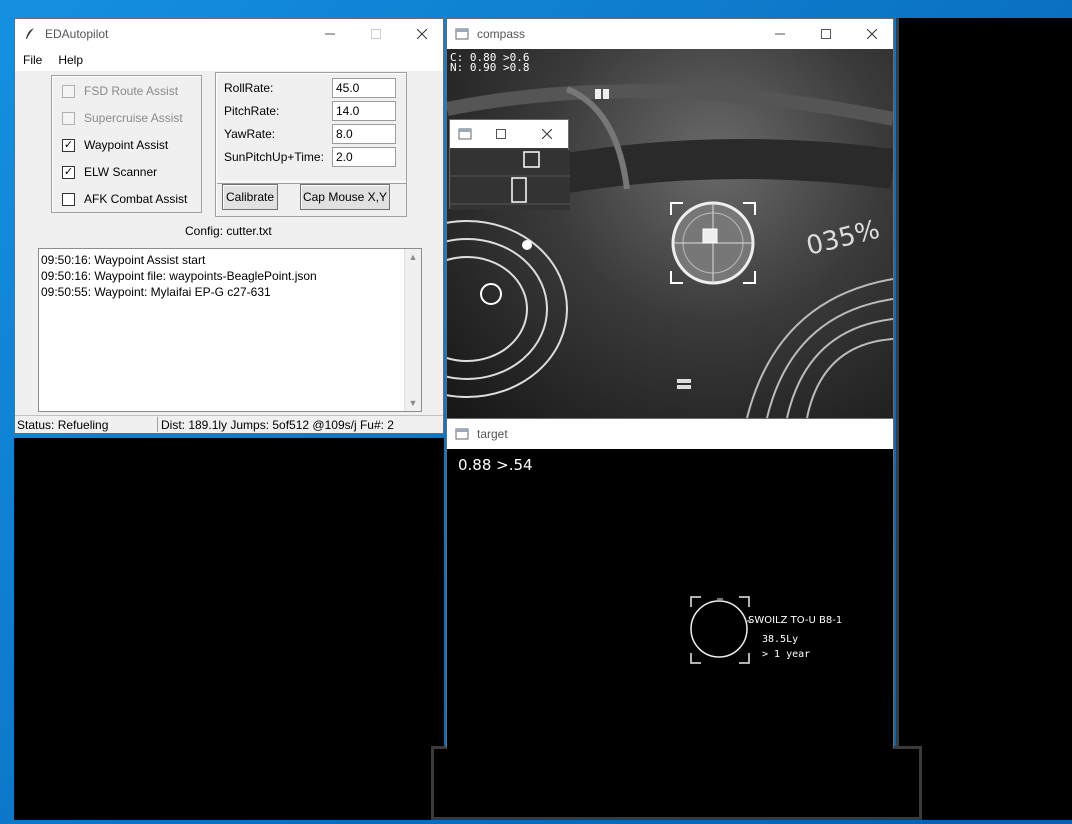  Describe the element at coordinates (676, 783) in the screenshot. I see `background-pane-bottom` at that location.